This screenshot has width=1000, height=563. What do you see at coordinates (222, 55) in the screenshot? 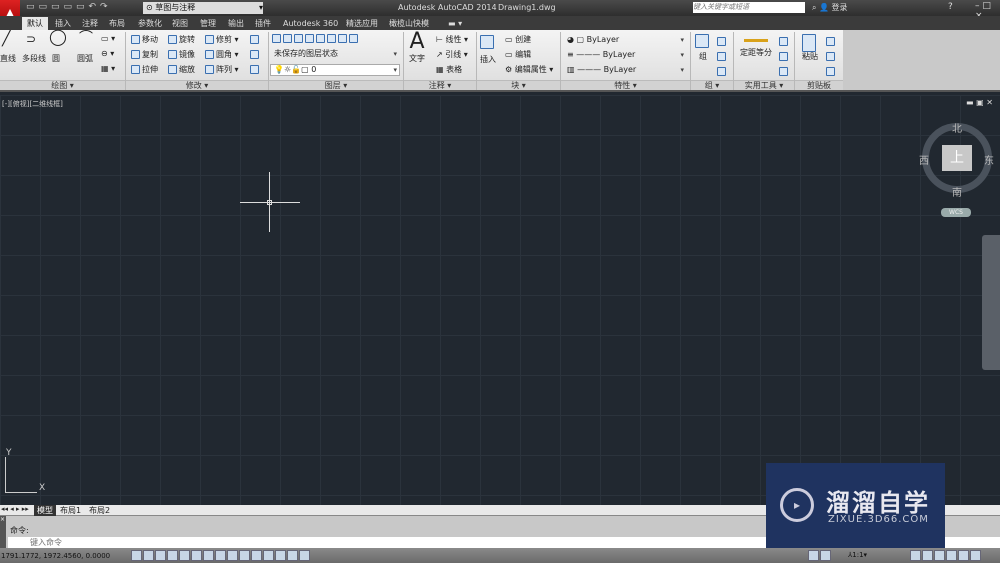
I see `fillet-button: 圆角 ▾` at bounding box center [222, 55].